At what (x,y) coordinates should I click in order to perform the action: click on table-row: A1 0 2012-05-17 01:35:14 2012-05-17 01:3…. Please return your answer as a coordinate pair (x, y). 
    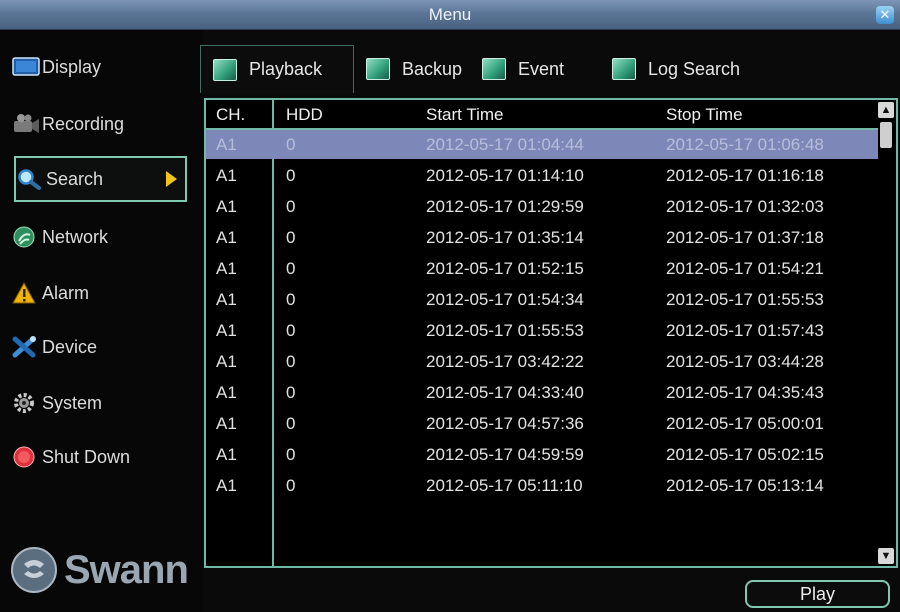
    Looking at the image, I should click on (542, 237).